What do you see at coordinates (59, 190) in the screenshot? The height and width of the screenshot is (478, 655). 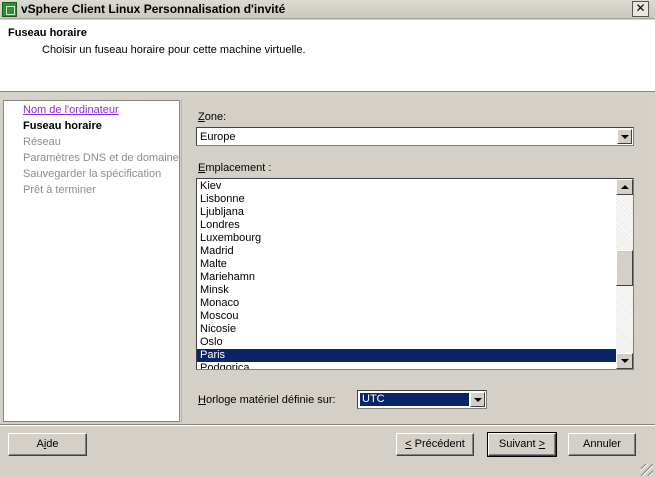 I see `nav-item-ready: Prêt à terminer` at bounding box center [59, 190].